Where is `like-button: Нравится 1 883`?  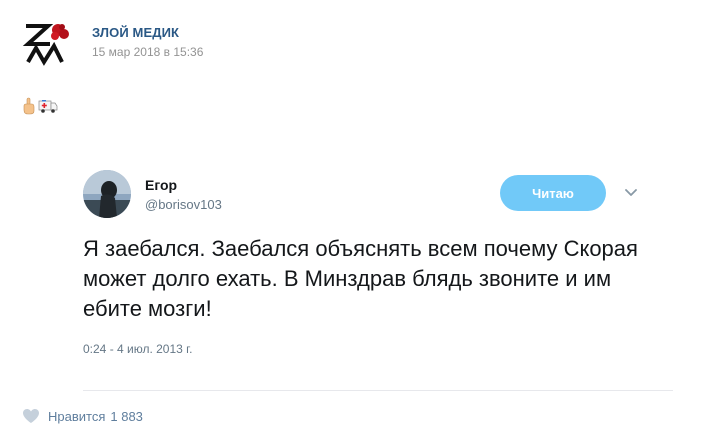 like-button: Нравится 1 883 is located at coordinates (82, 416).